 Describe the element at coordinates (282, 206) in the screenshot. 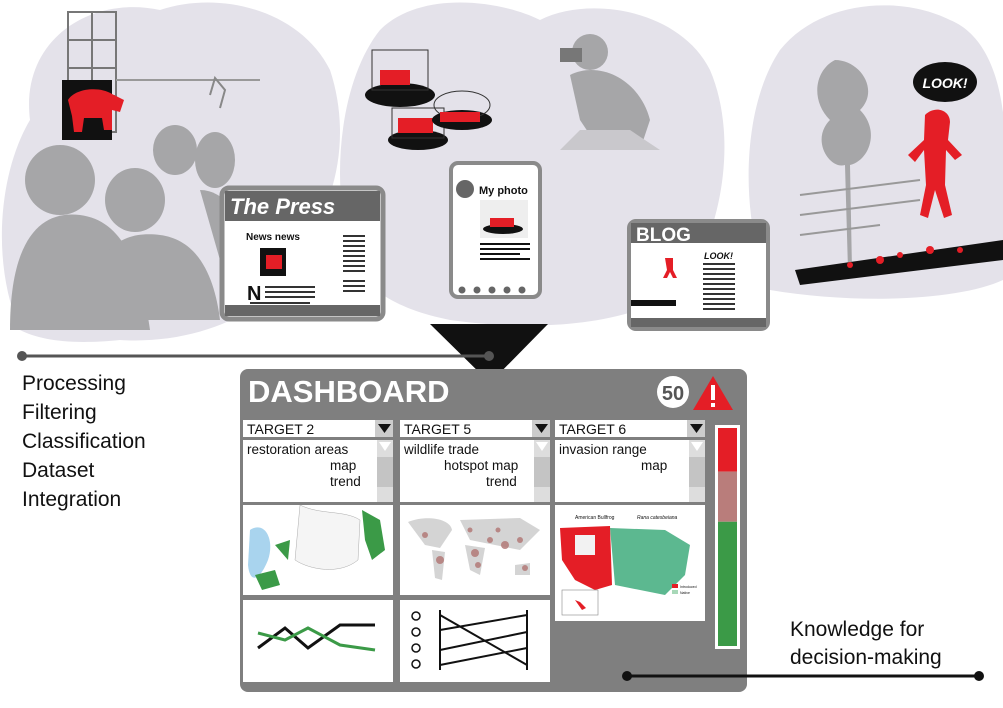

I see `press-title: The Press` at that location.